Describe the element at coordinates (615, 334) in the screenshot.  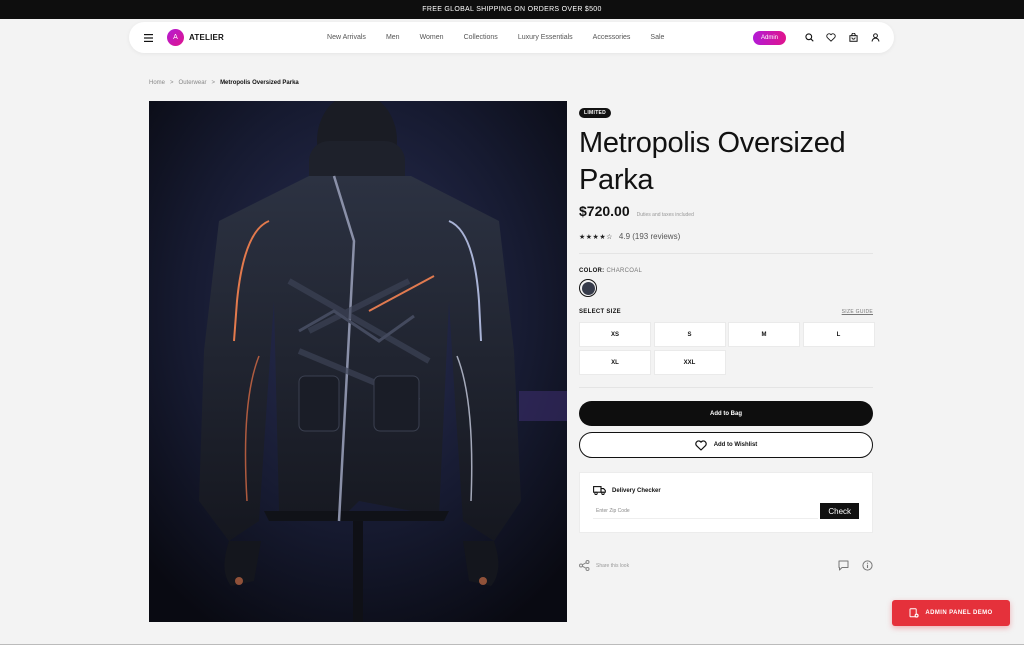
I see `size-option-xs: XS` at that location.